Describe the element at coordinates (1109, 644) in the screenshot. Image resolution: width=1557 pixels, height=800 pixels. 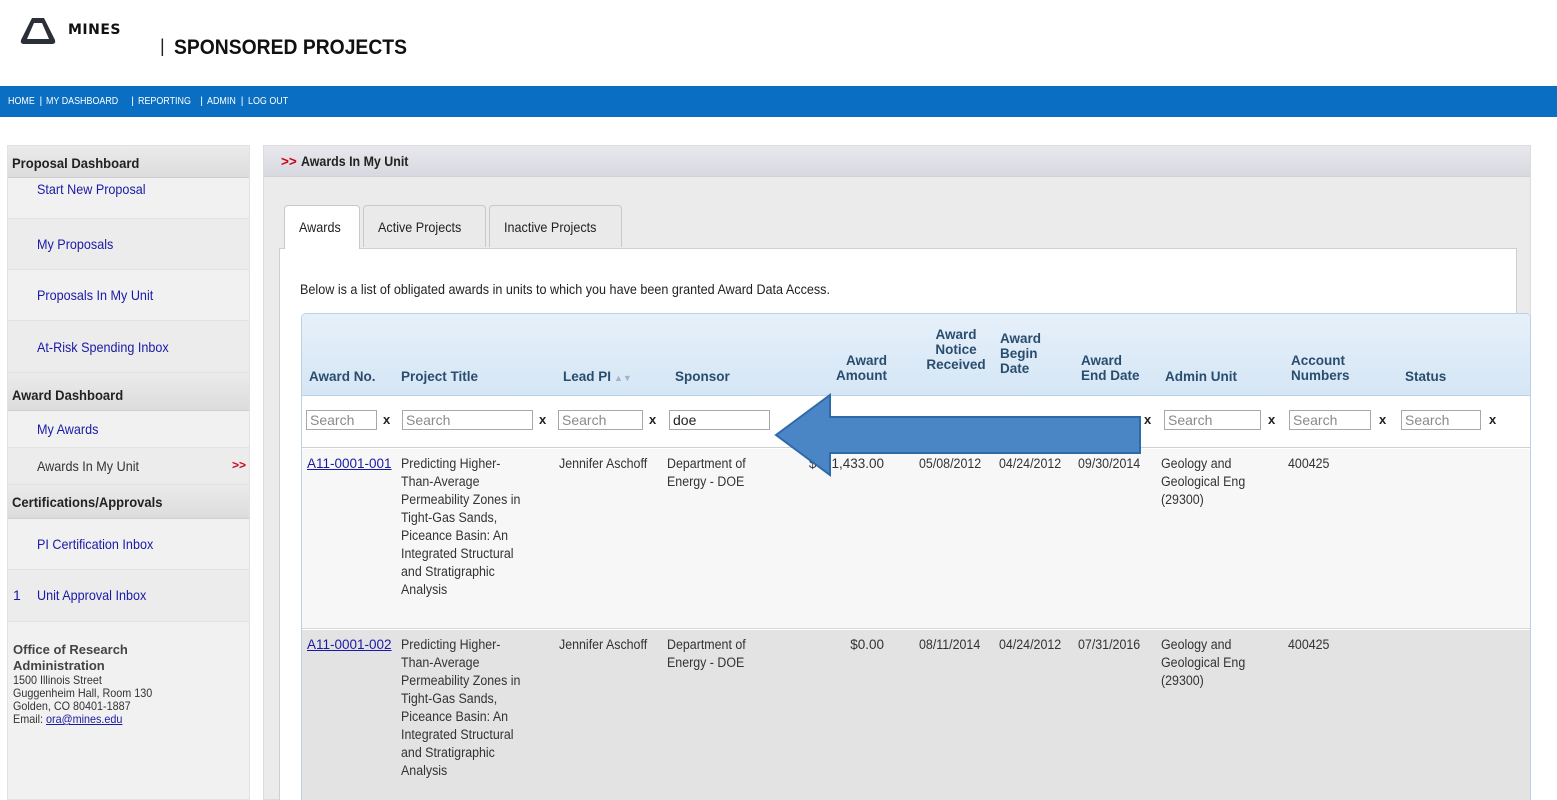
I see `end-date-cell: 07/31/2016` at that location.